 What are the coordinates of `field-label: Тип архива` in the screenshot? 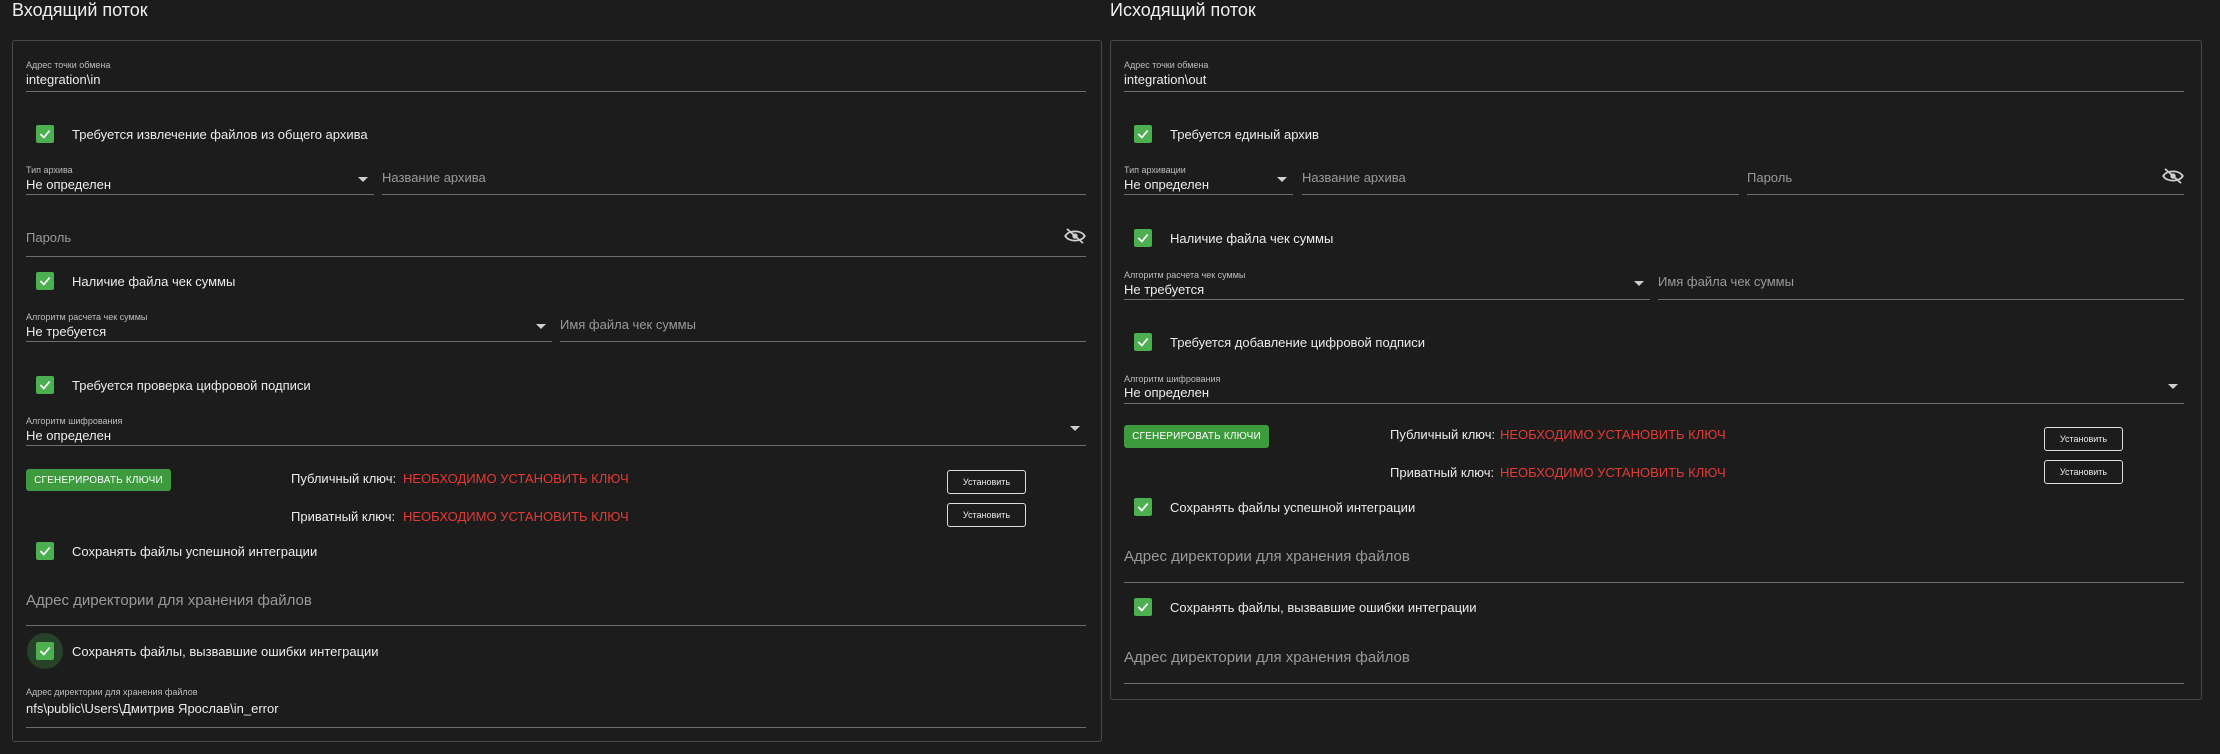 It's located at (49, 170).